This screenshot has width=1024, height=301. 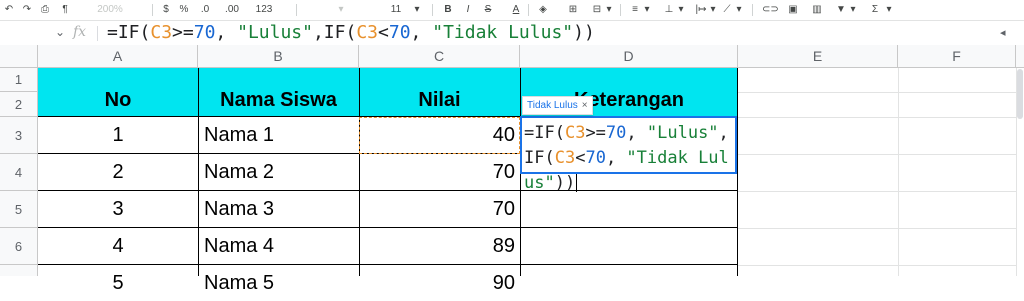 What do you see at coordinates (19, 209) in the screenshot?
I see `row-header-5: 5` at bounding box center [19, 209].